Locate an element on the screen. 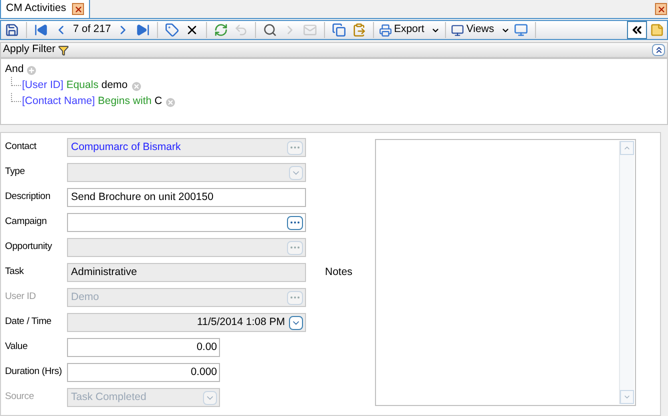 This screenshot has width=668, height=416. filter-title: Apply Filter is located at coordinates (29, 50).